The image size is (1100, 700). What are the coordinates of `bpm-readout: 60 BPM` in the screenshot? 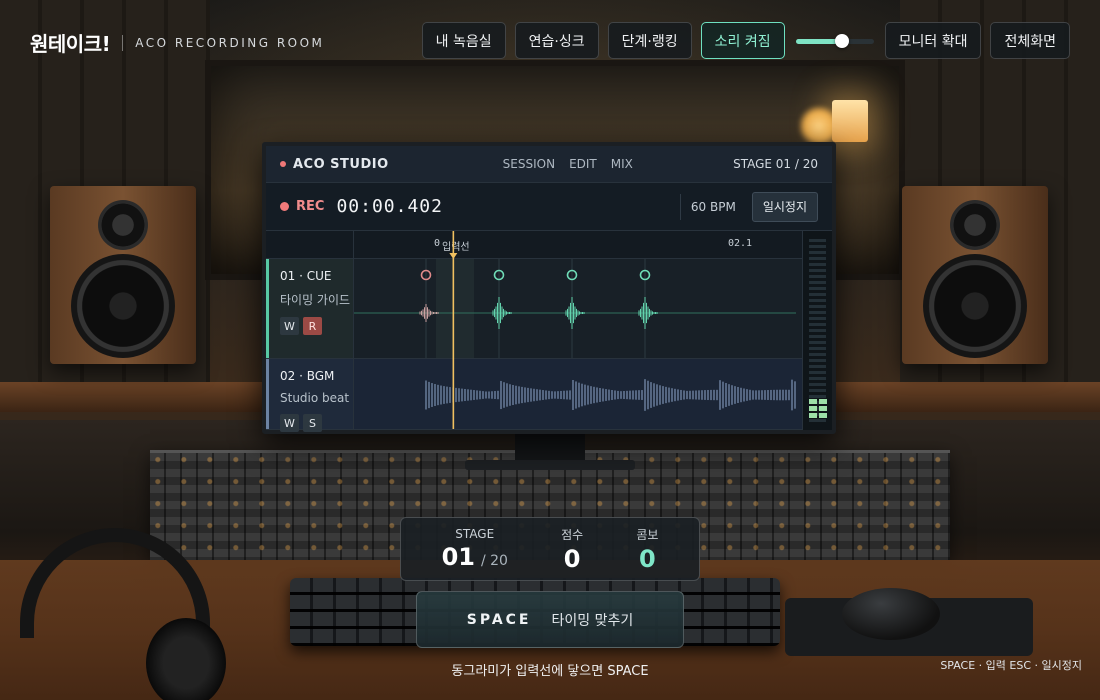 It's located at (707, 206).